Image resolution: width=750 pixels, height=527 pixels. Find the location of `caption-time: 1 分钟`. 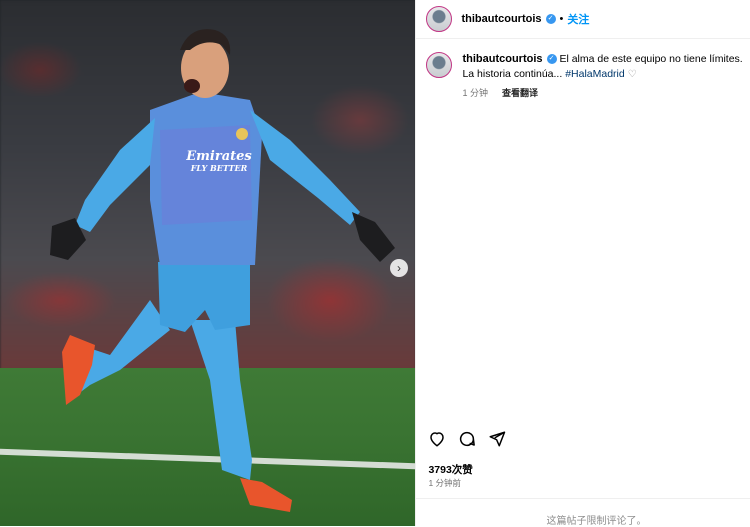

caption-time: 1 分钟 is located at coordinates (475, 93).